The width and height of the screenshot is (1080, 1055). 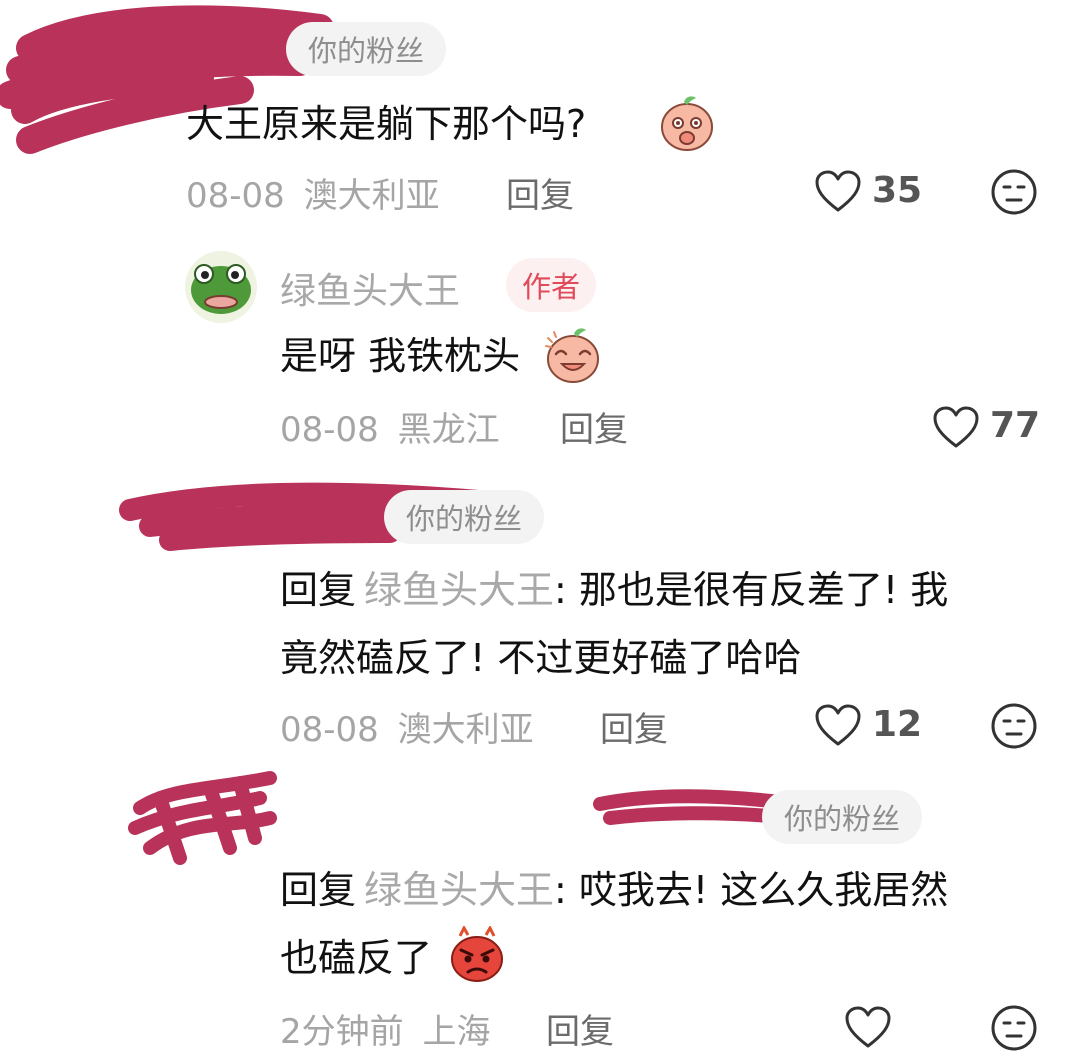 I want to click on comment-text: 回复 绿鱼头大王: 那也是很有反差了! 我, so click(x=614, y=590).